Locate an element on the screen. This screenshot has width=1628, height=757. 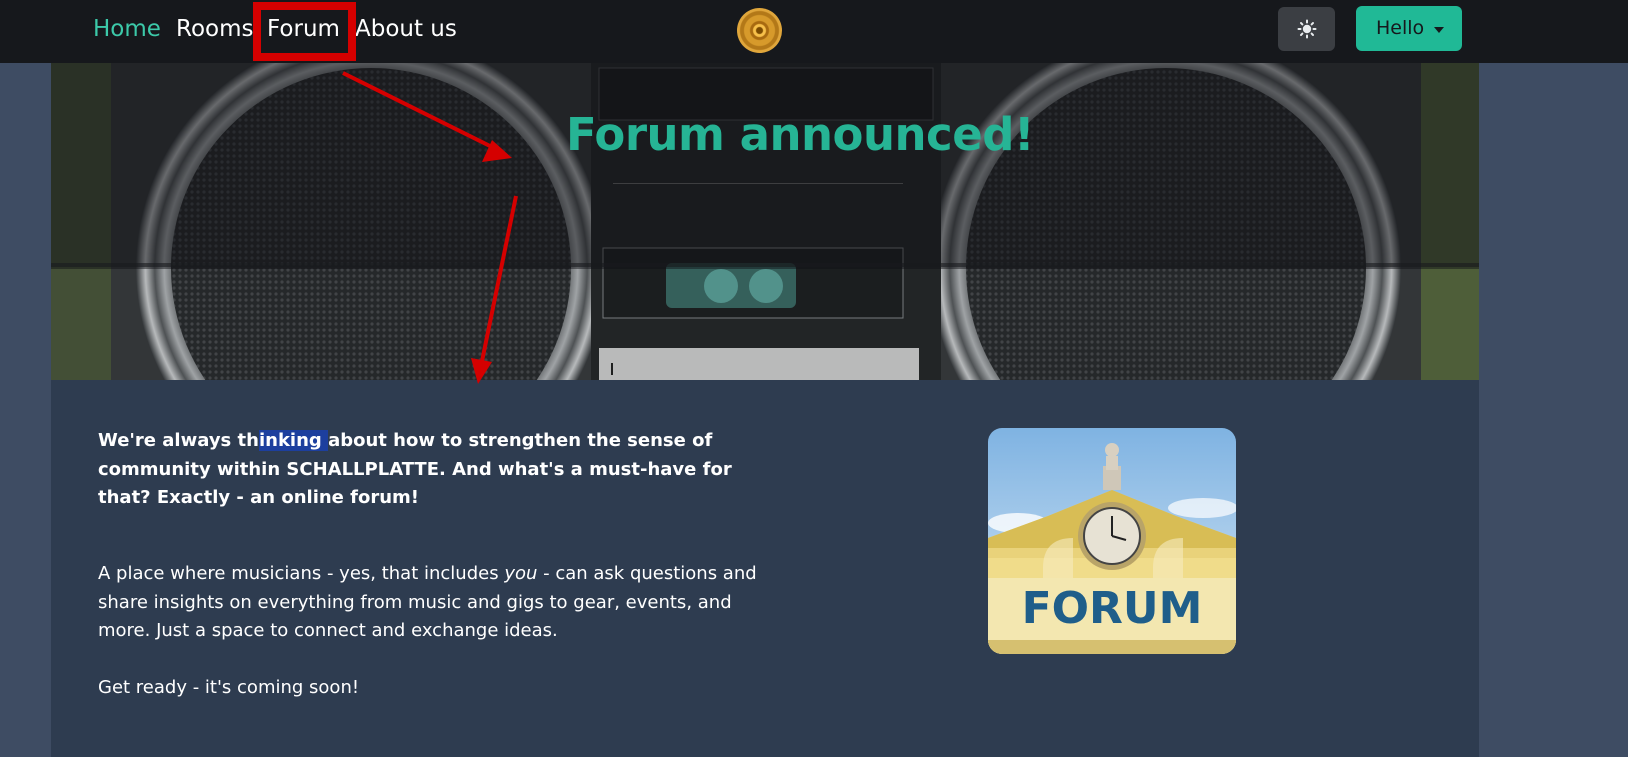
theme-toggle-button is located at coordinates (1306, 29).